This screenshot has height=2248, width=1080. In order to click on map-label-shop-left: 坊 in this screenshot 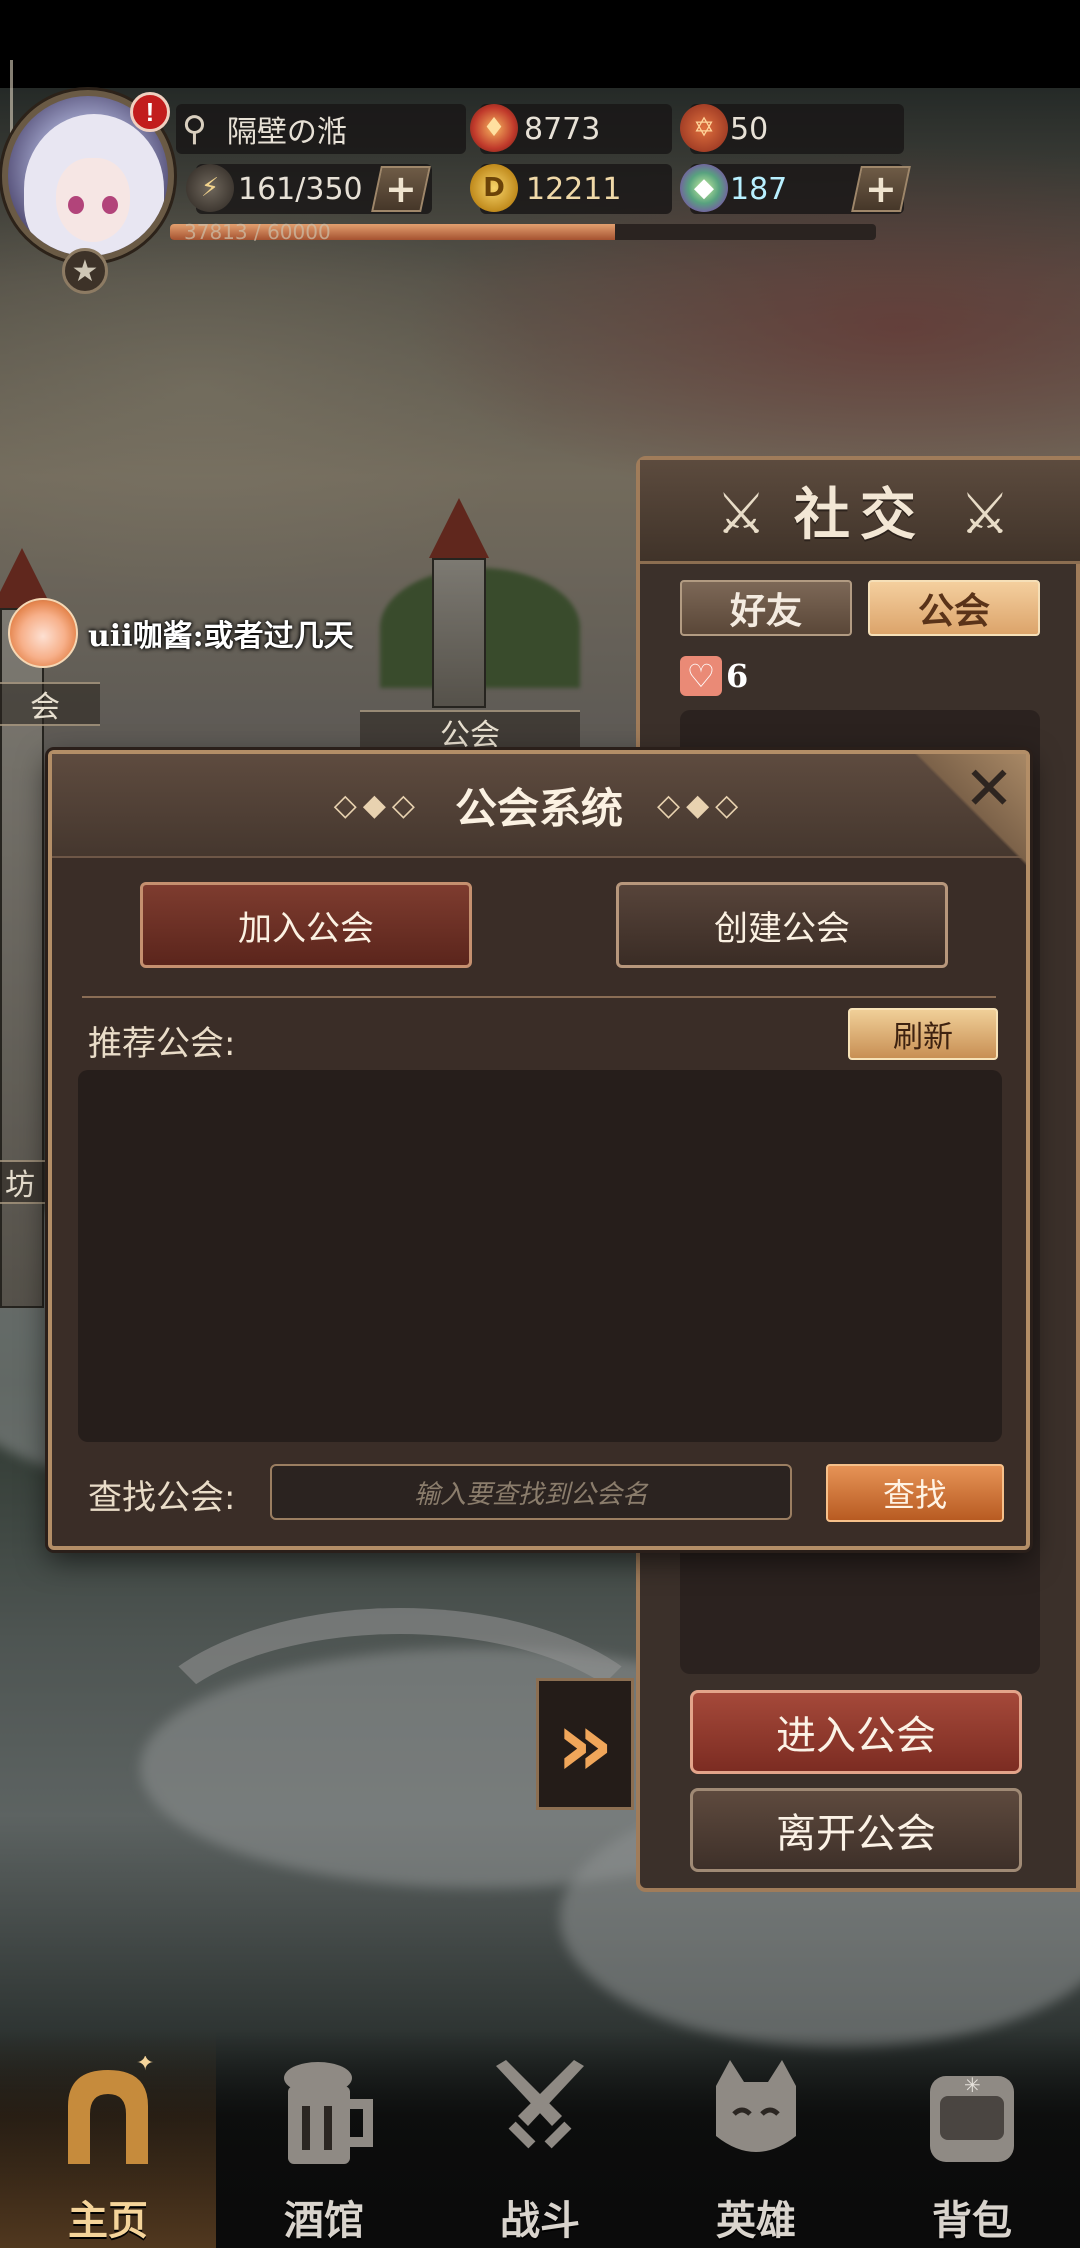, I will do `click(25, 1182)`.